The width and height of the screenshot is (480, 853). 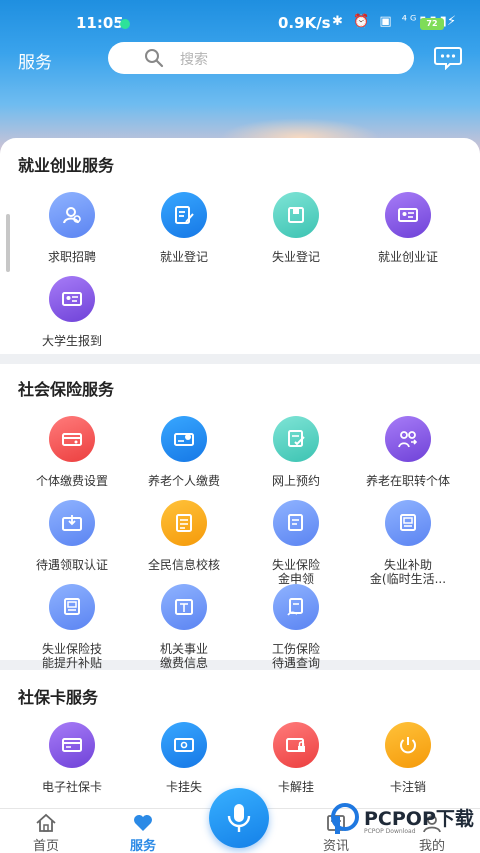 I want to click on item-label: 求职招聘, so click(x=71, y=257).